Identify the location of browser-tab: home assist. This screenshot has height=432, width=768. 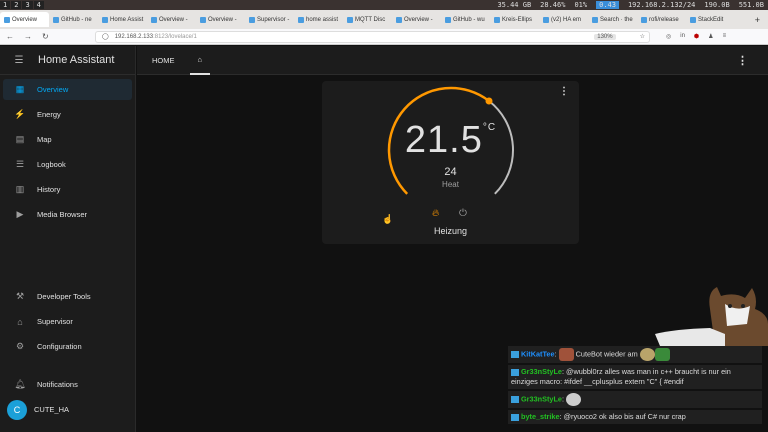
(318, 19).